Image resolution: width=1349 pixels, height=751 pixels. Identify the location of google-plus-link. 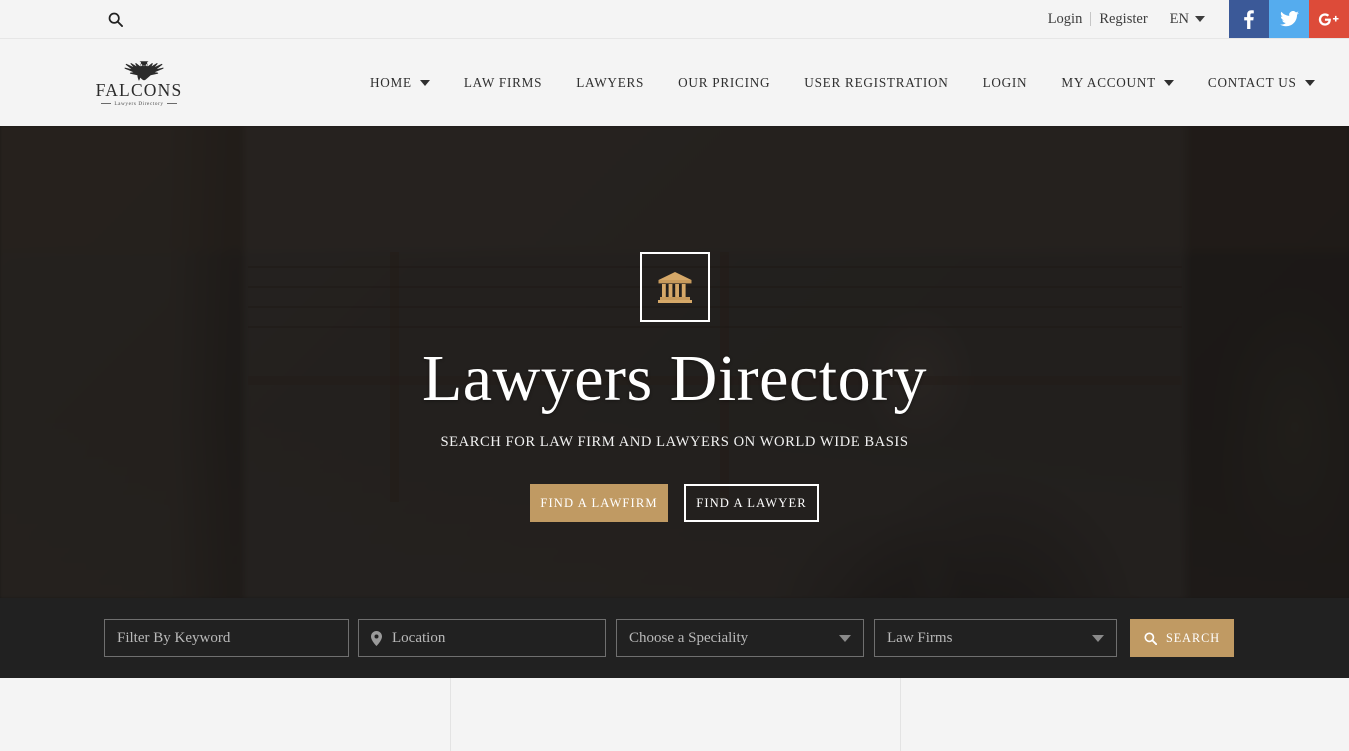
(1329, 19).